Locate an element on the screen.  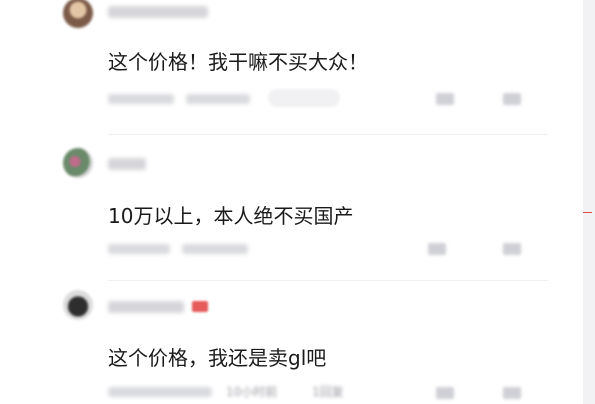
comment-text: 这个价格，我还是卖gl吧 is located at coordinates (217, 358).